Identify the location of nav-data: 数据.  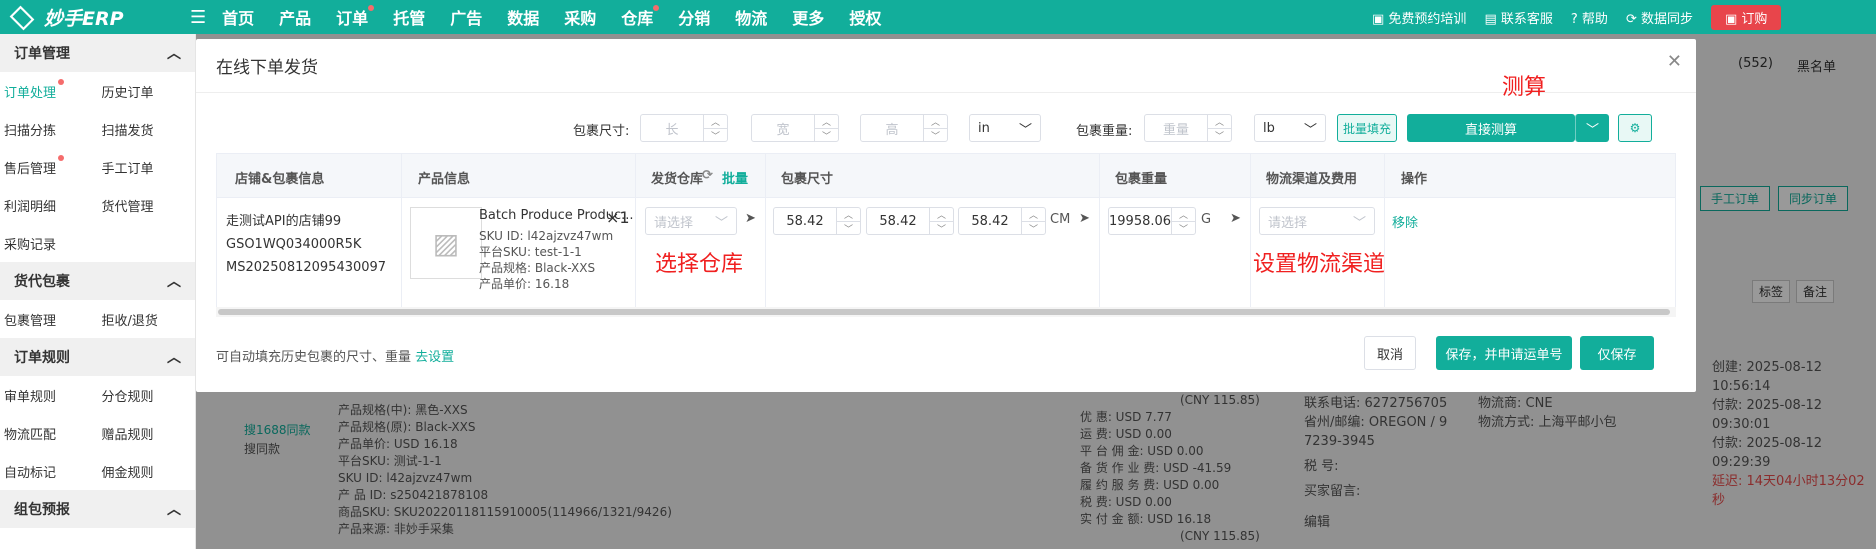
(523, 17).